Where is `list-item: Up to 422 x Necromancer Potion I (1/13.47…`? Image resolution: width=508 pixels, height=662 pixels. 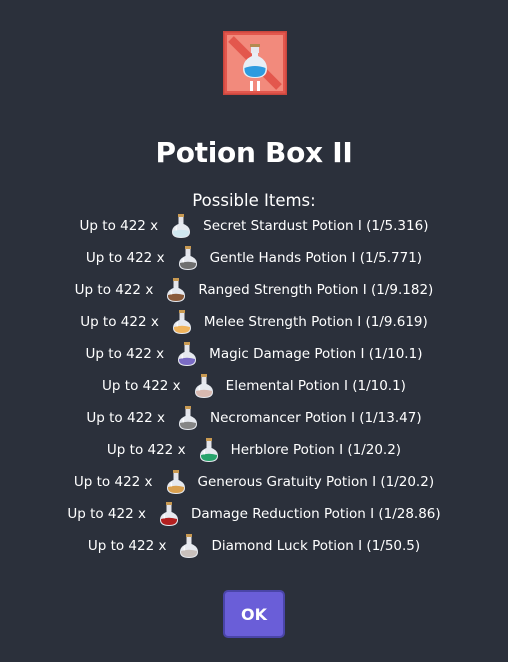
list-item: Up to 422 x Necromancer Potion I (1/13.47… is located at coordinates (254, 418).